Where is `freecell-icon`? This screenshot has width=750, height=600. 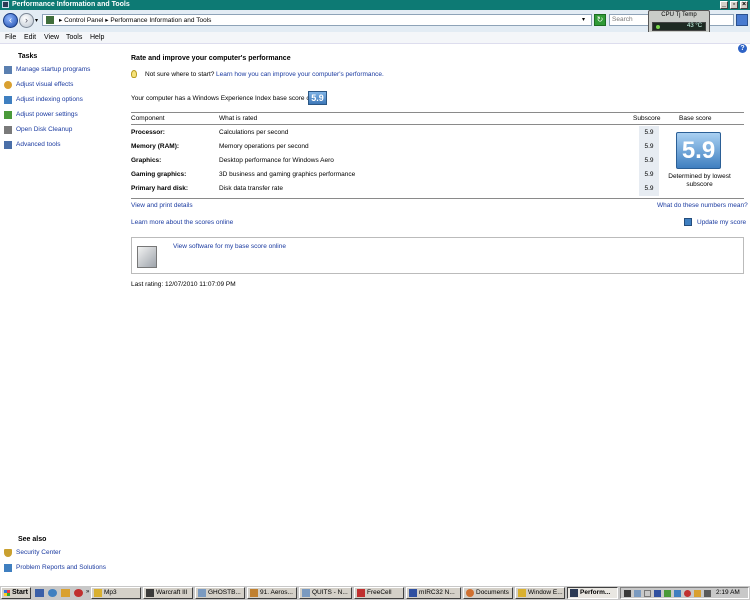
freecell-icon is located at coordinates (361, 593).